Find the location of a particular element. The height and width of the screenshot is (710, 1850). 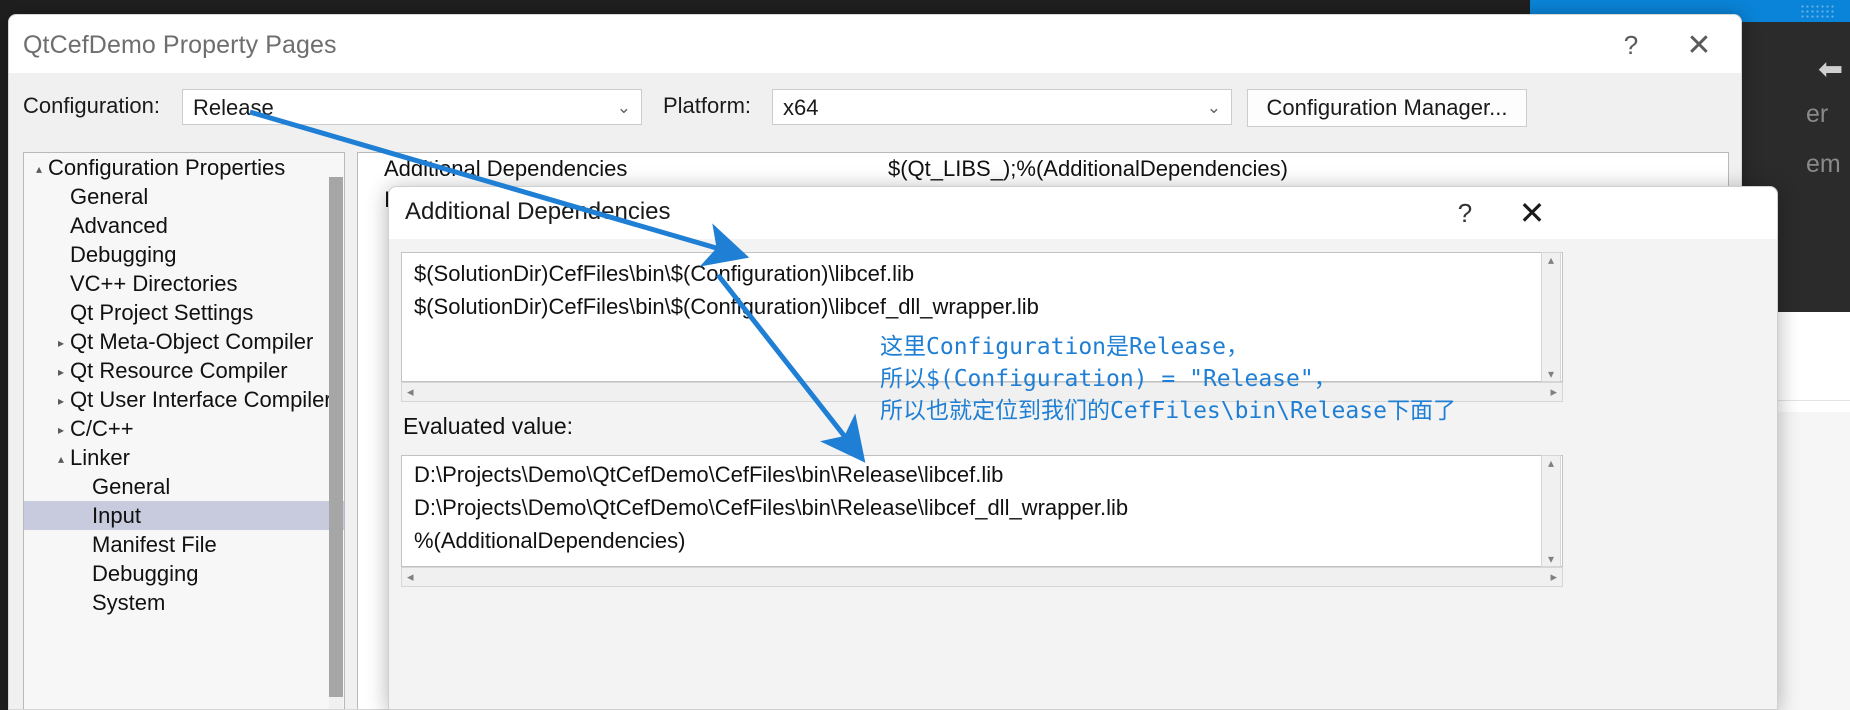

tree-item-qt-resource-compiler: ▸ Qt Resource Compiler is located at coordinates (184, 370).